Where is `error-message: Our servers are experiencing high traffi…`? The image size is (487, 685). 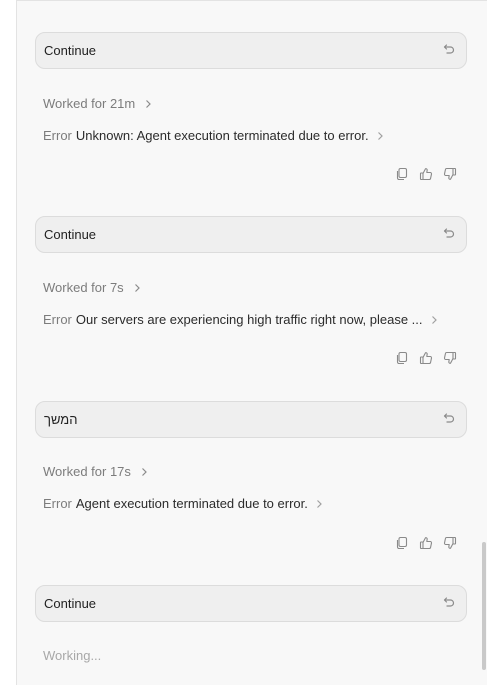 error-message: Our servers are experiencing high traffi… is located at coordinates (249, 319).